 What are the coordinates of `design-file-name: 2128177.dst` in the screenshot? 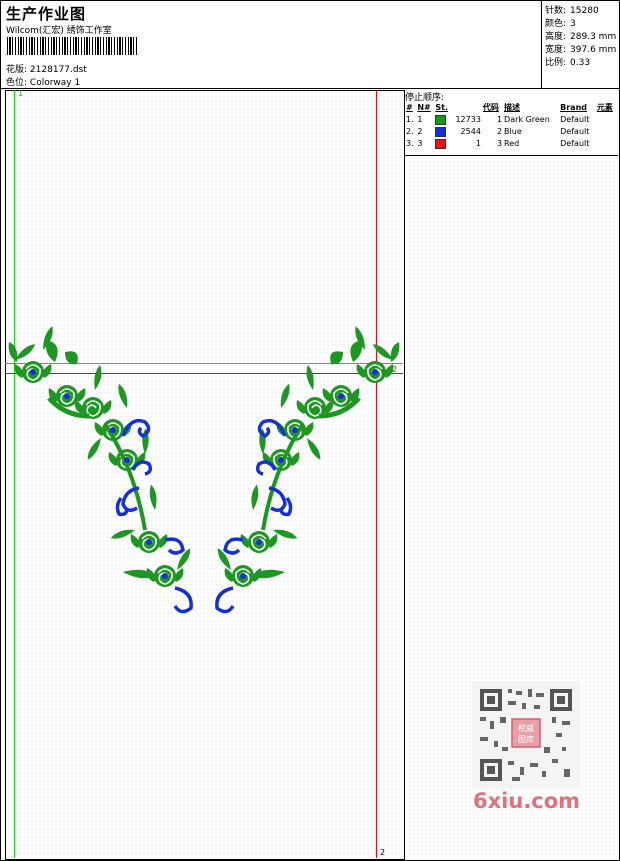 It's located at (58, 70).